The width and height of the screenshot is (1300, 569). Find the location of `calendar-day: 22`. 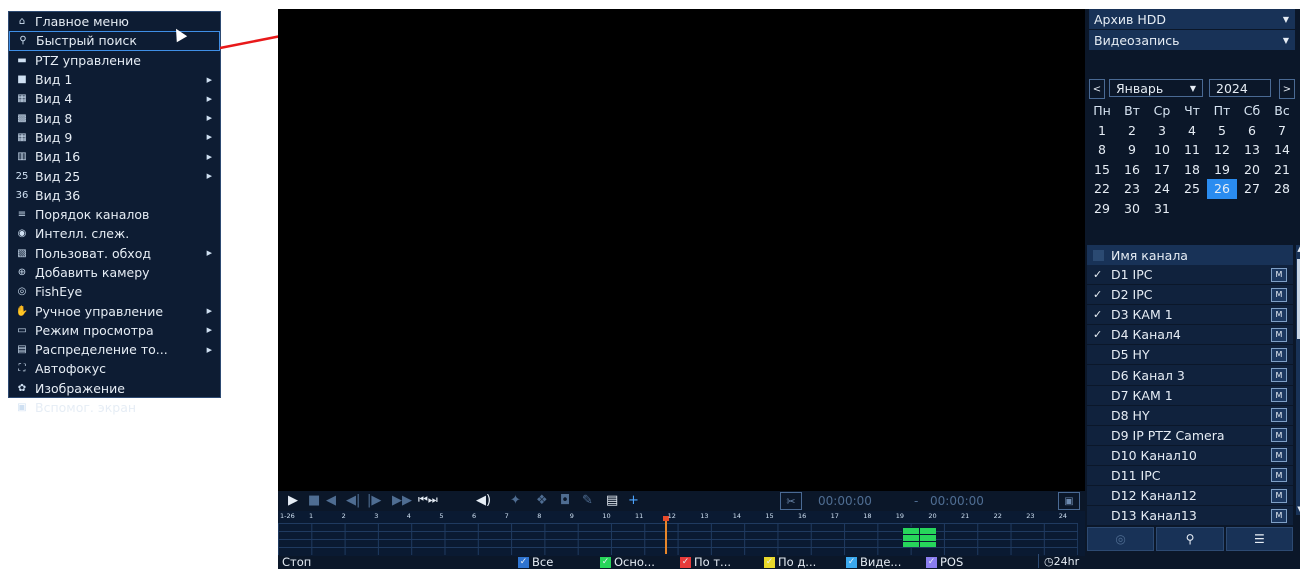

calendar-day: 22 is located at coordinates (1102, 189).